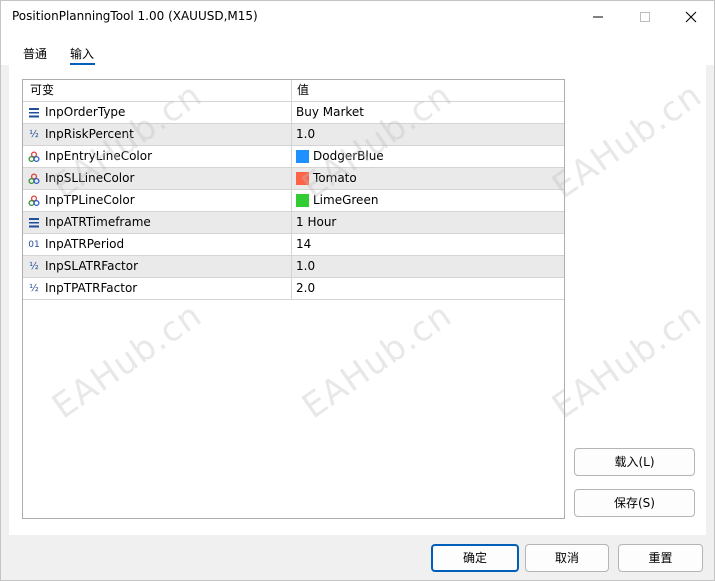 Image resolution: width=715 pixels, height=581 pixels. I want to click on row-value-cell: 14, so click(428, 244).